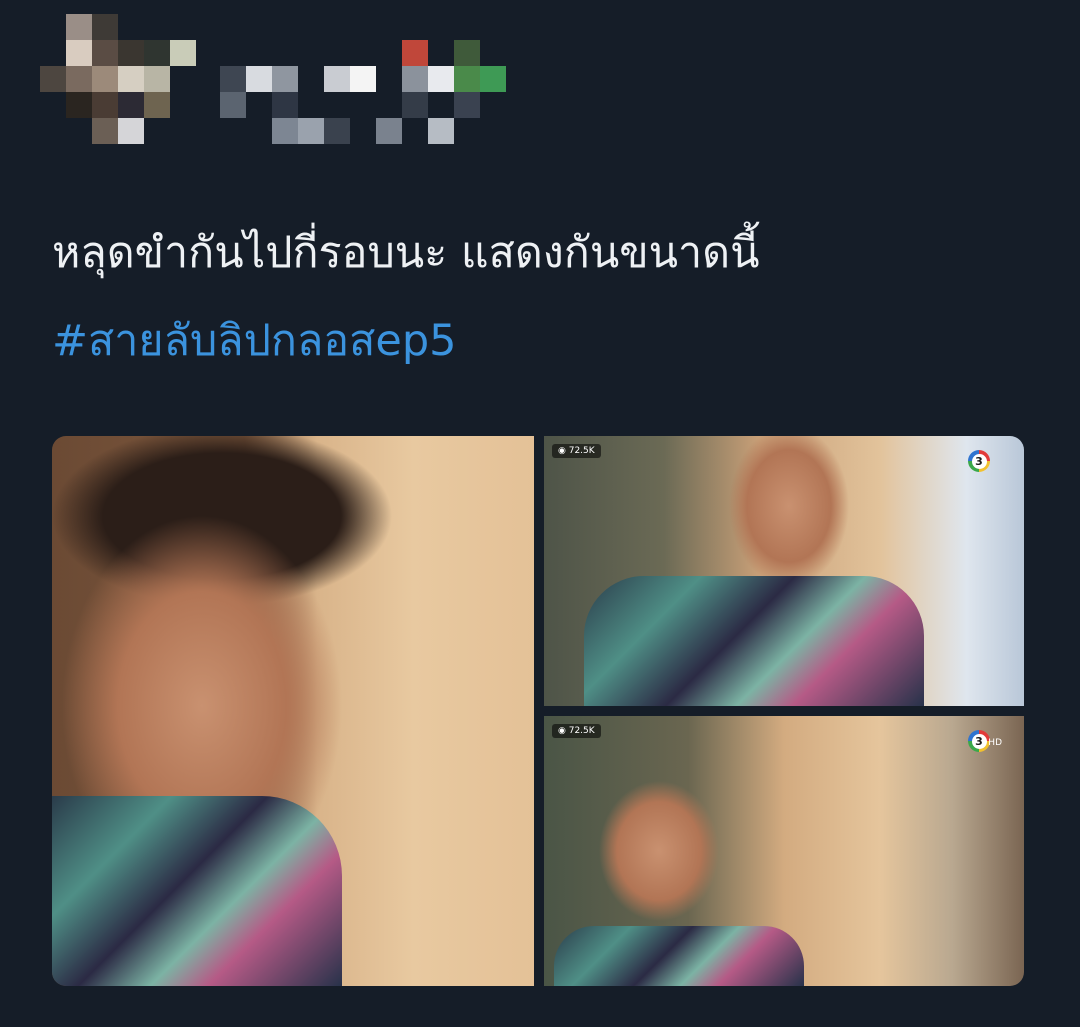 The width and height of the screenshot is (1080, 1027). What do you see at coordinates (406, 253) in the screenshot?
I see `tweet-text: หลุดขำกันไปกี่รอบนะ แสดงกันขนาดนี้` at bounding box center [406, 253].